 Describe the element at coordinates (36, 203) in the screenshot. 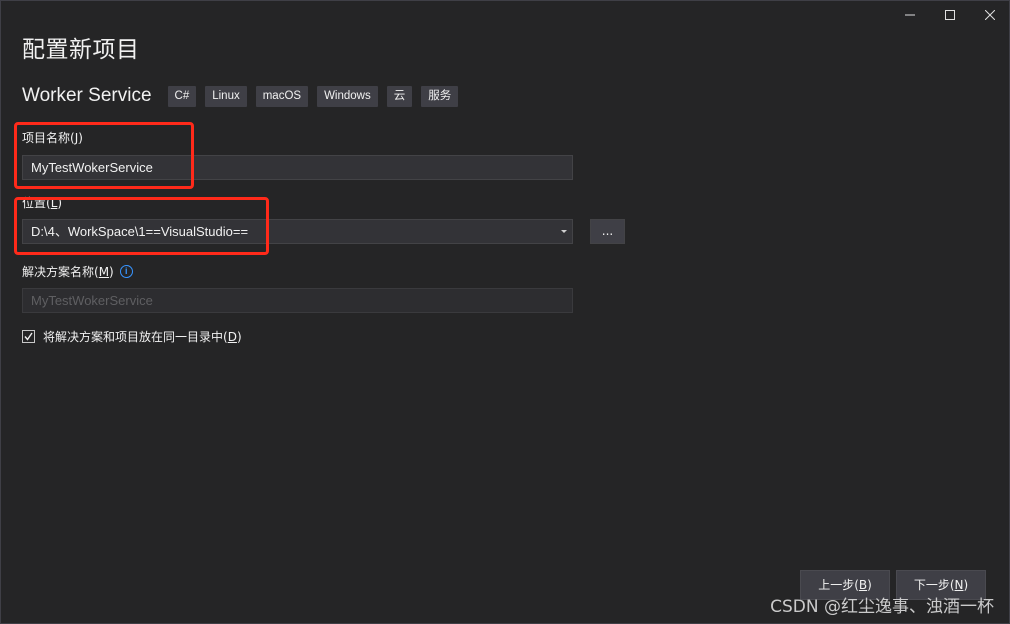

I see `location-label-text: 位置(` at that location.